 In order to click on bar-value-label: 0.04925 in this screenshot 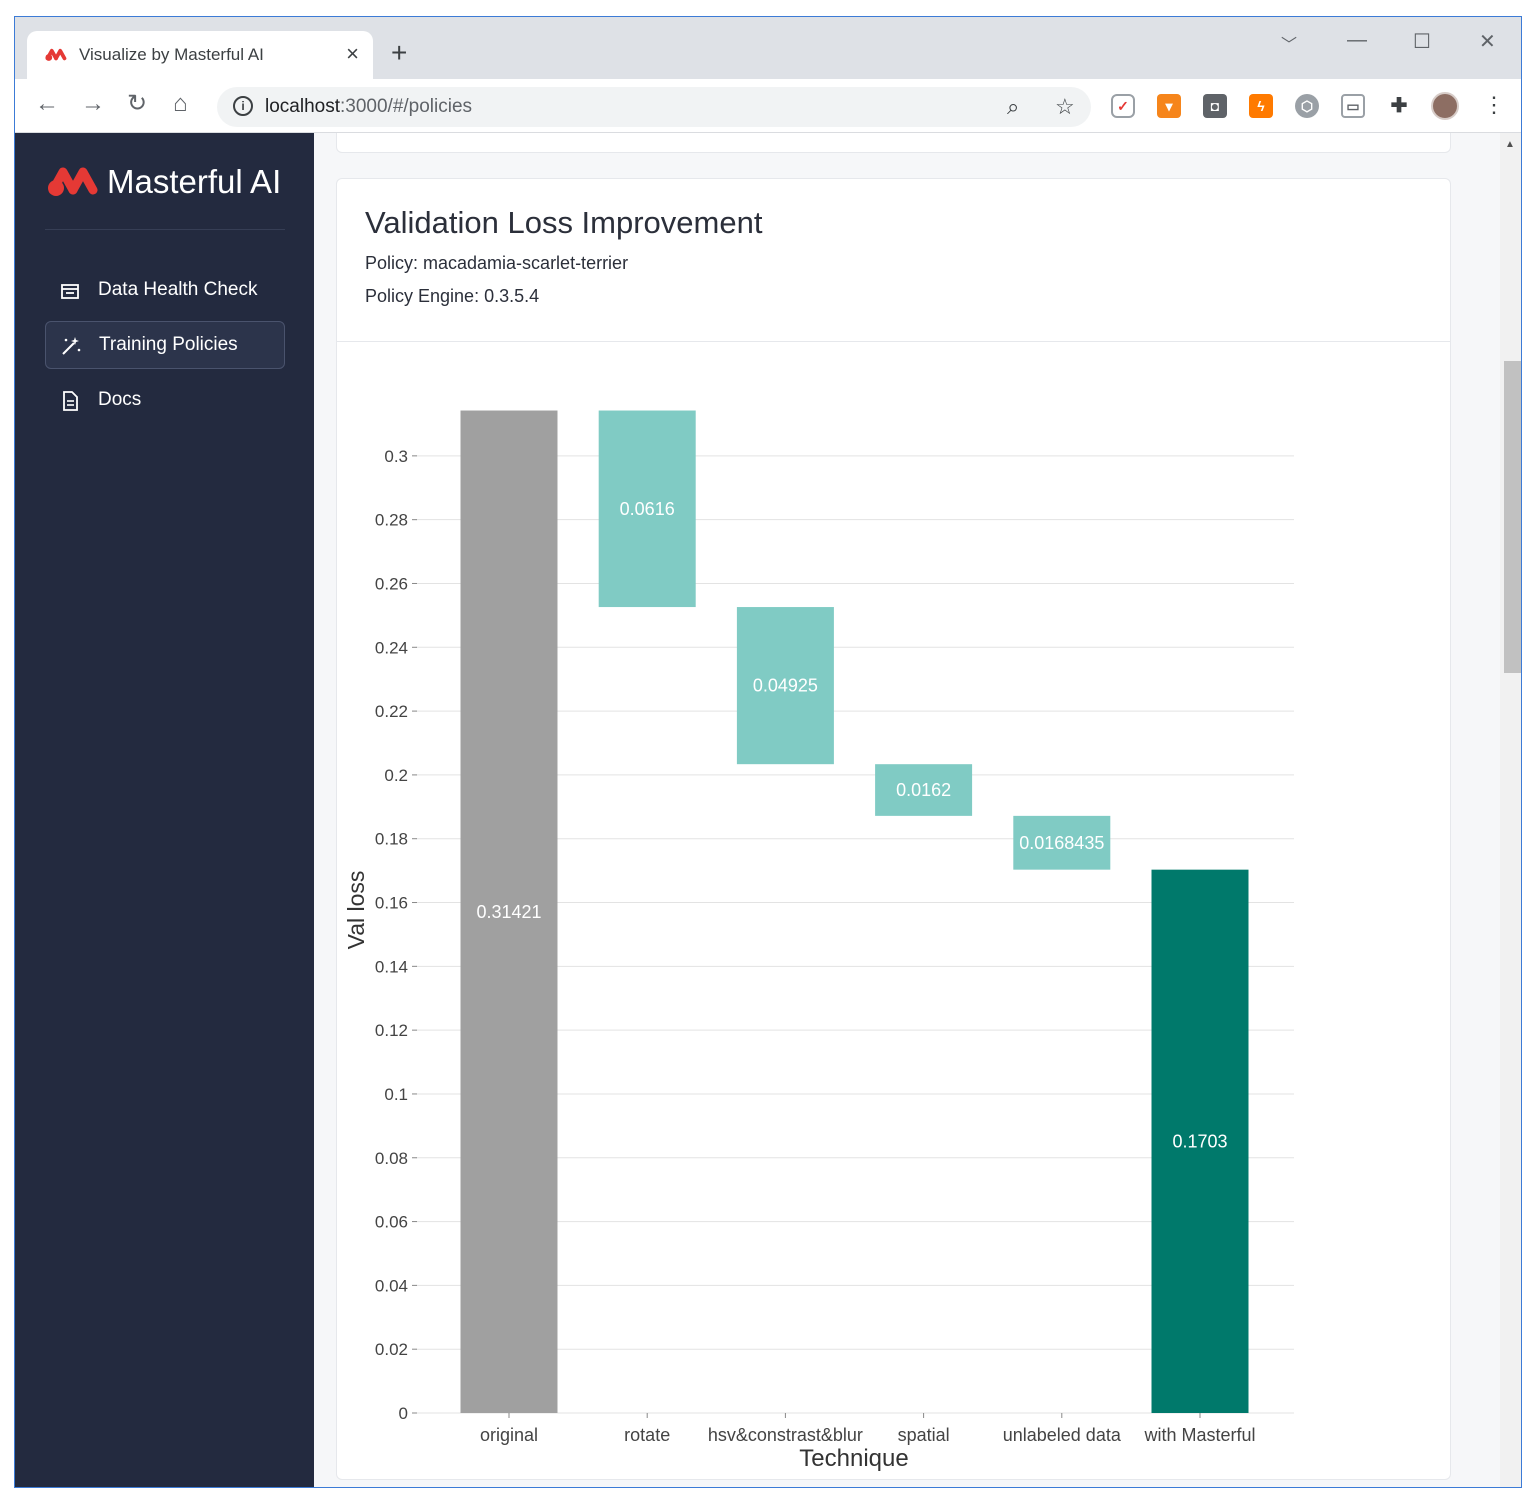, I will do `click(785, 686)`.